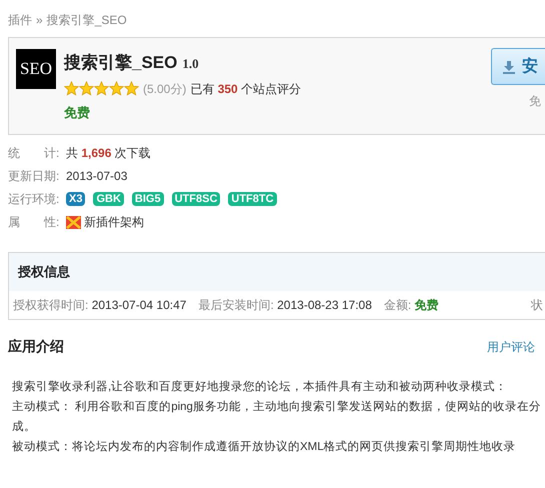  What do you see at coordinates (190, 64) in the screenshot?
I see `plugin-version: 1.0` at bounding box center [190, 64].